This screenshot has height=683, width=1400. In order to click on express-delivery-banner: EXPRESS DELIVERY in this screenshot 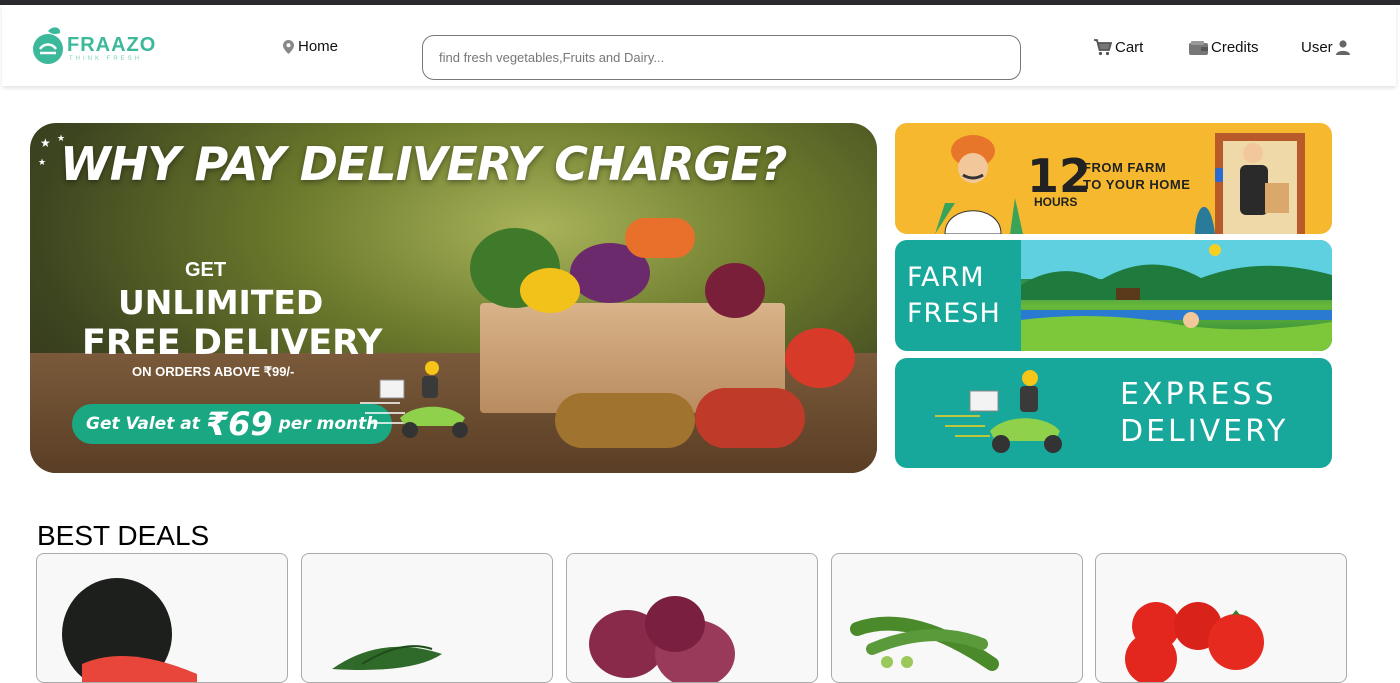, I will do `click(1113, 413)`.